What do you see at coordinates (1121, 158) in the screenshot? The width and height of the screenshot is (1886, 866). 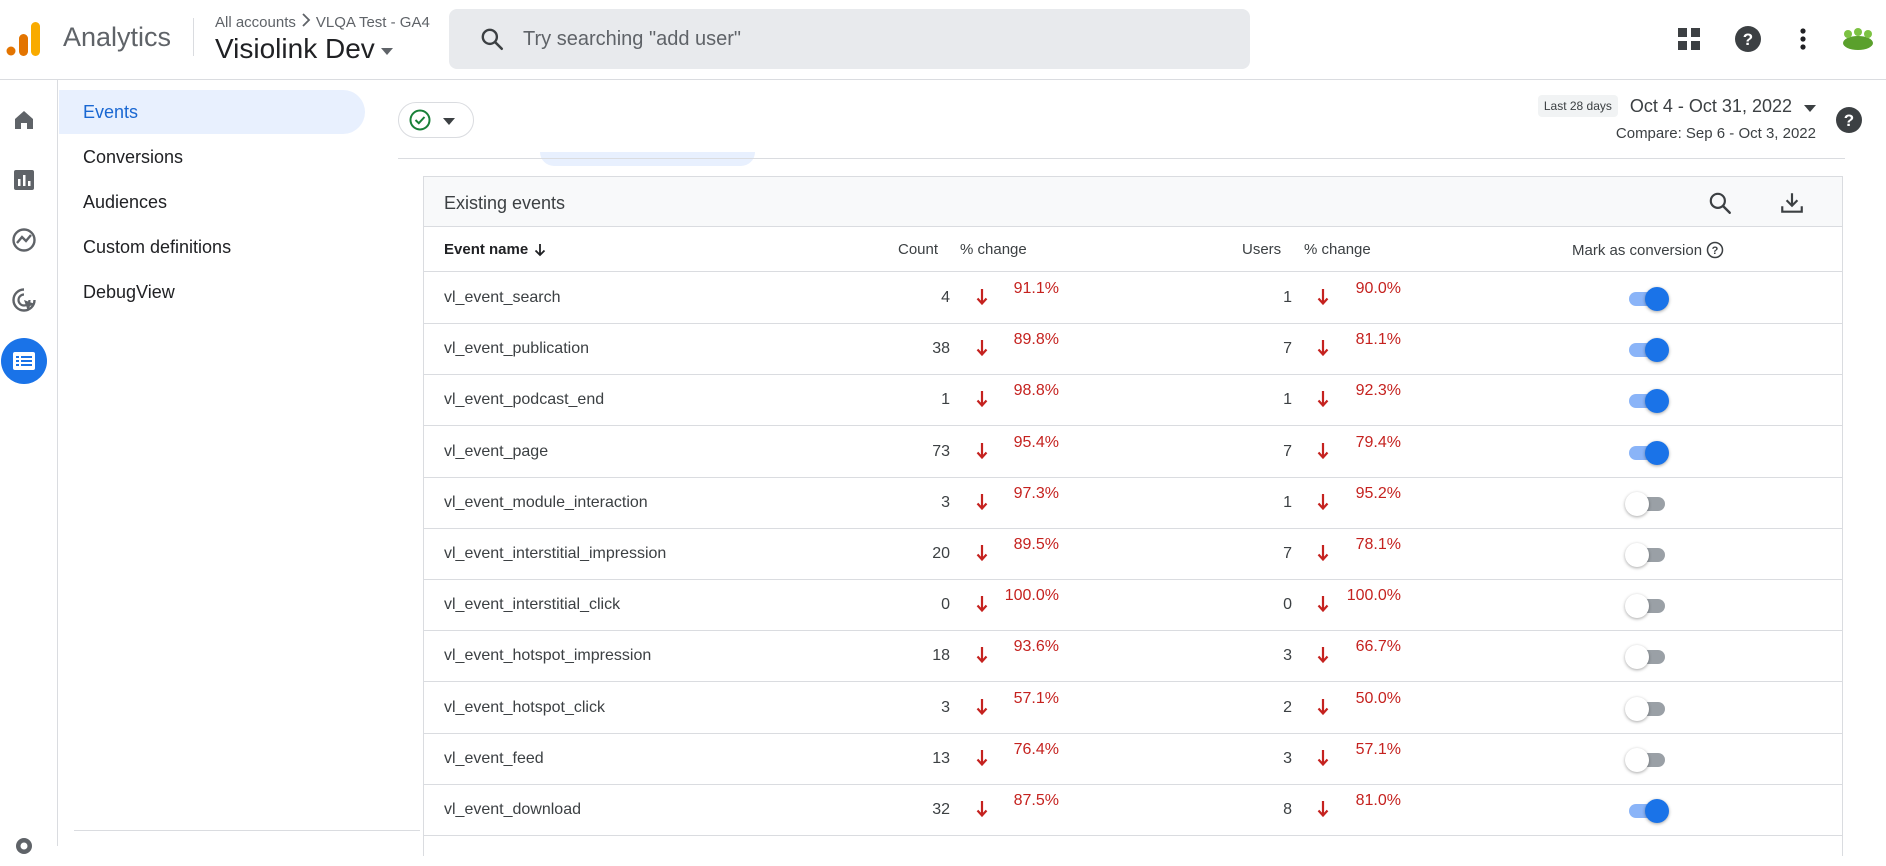 I see `content-divider` at bounding box center [1121, 158].